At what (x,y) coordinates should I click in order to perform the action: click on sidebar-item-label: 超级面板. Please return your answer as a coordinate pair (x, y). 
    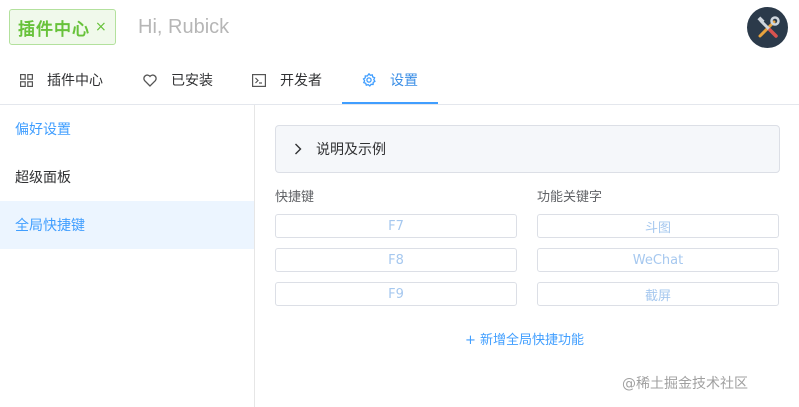
    Looking at the image, I should click on (43, 178).